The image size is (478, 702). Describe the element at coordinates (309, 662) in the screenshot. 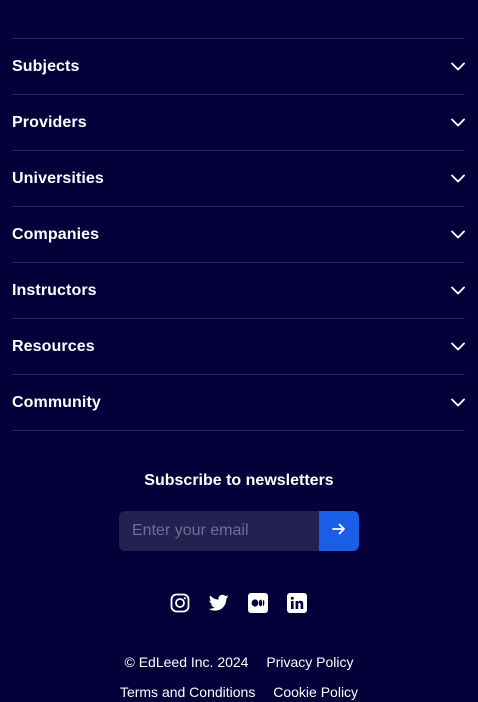

I see `privacy-policy-link: Privacy Policy` at that location.